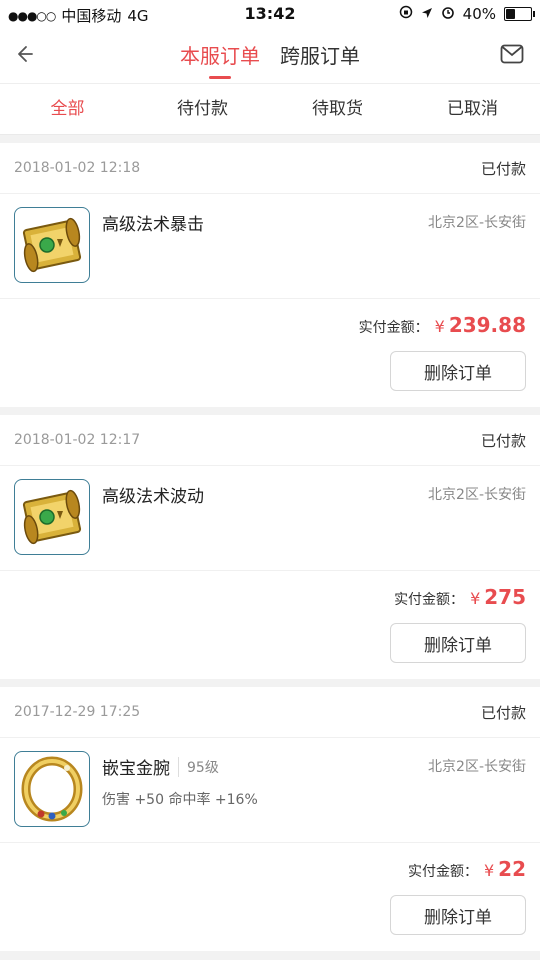  I want to click on order-item: 嵌宝金腕 95级 伤害 +50 命中率 +16% 北京2区-长安街, so click(270, 790).